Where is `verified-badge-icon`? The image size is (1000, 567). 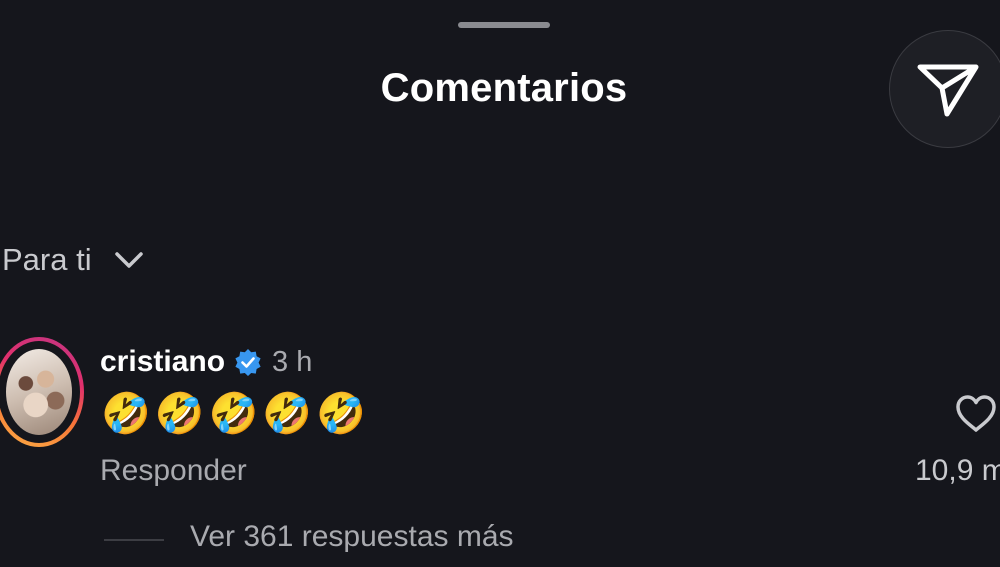
verified-badge-icon is located at coordinates (248, 362).